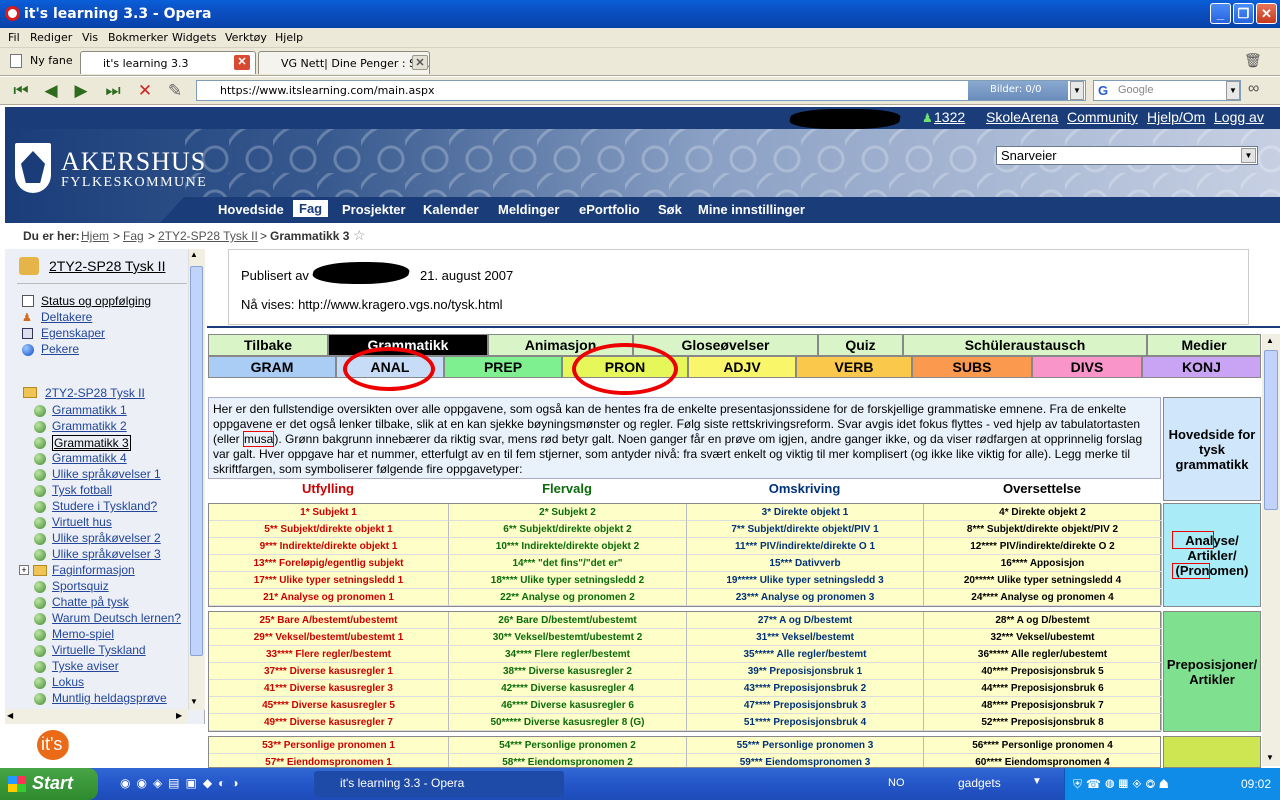  I want to click on hjelp-link: Hjelp/Om, so click(1176, 117).